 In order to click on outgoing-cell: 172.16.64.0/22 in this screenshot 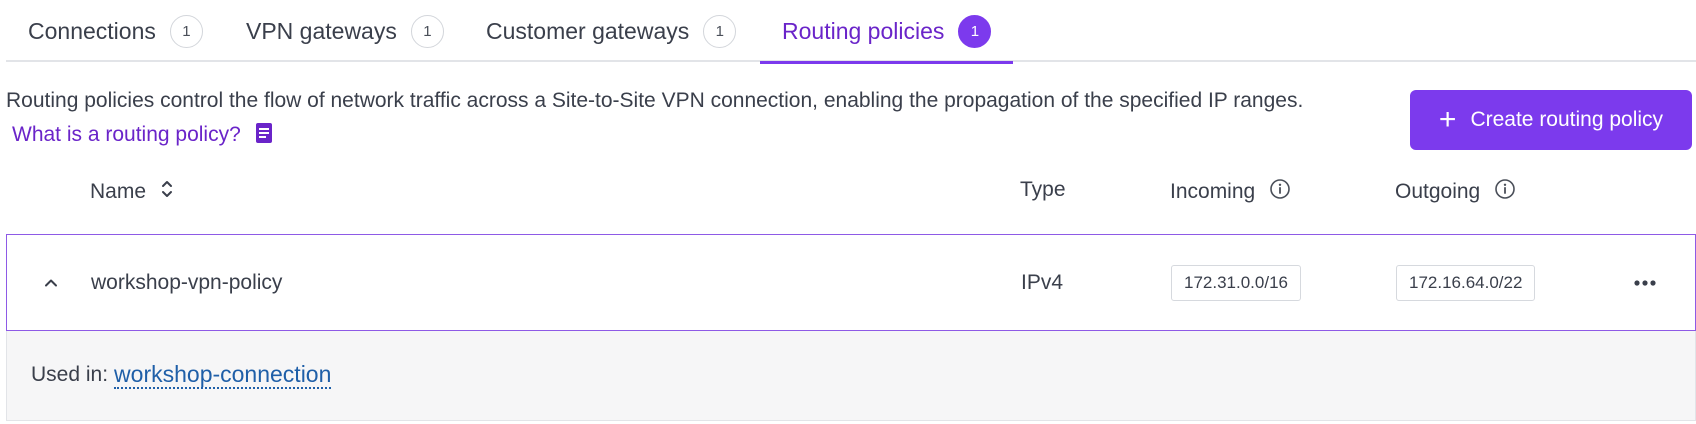, I will do `click(1466, 282)`.